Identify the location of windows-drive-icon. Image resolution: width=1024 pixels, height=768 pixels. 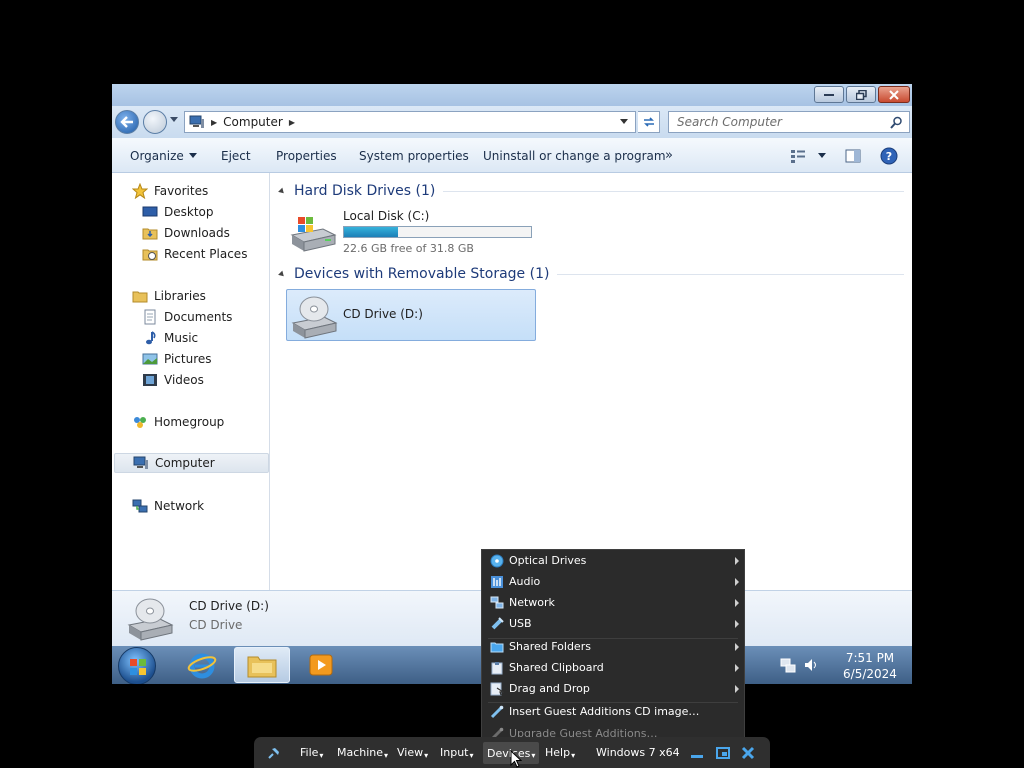
(313, 234).